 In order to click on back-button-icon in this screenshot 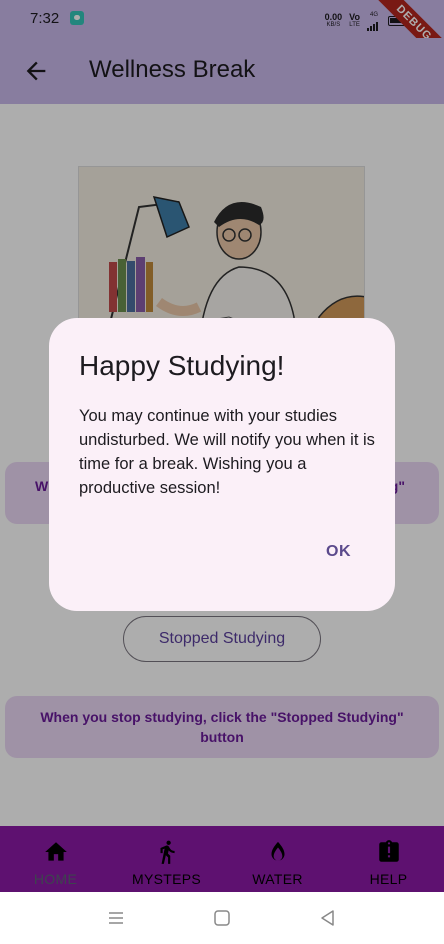, I will do `click(328, 918)`.